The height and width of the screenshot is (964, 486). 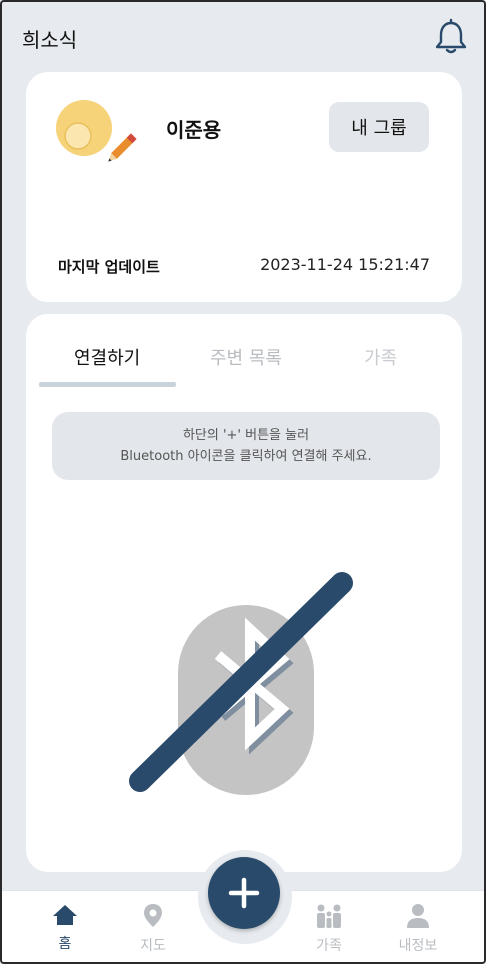 What do you see at coordinates (153, 915) in the screenshot?
I see `map-pin-icon` at bounding box center [153, 915].